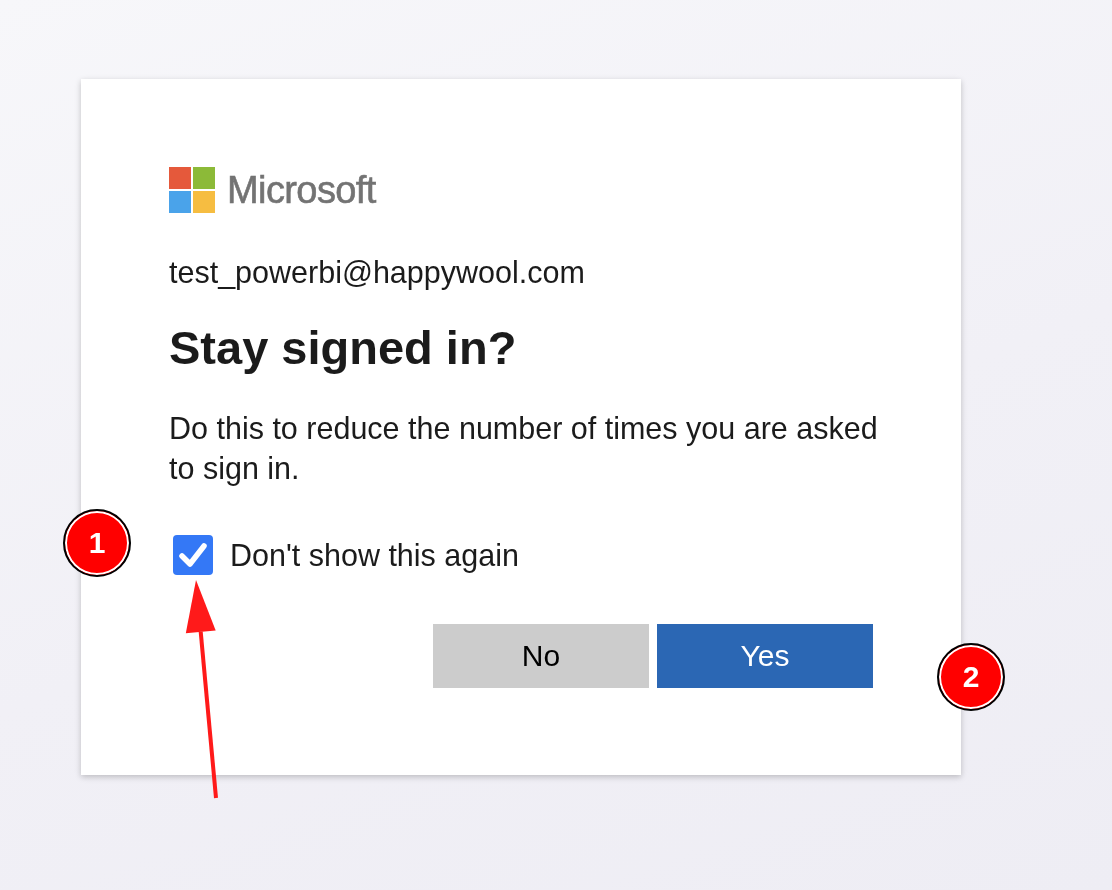  Describe the element at coordinates (524, 449) in the screenshot. I see `dialog-message: Do this to reduce the number of times you are asked to sign in.` at that location.